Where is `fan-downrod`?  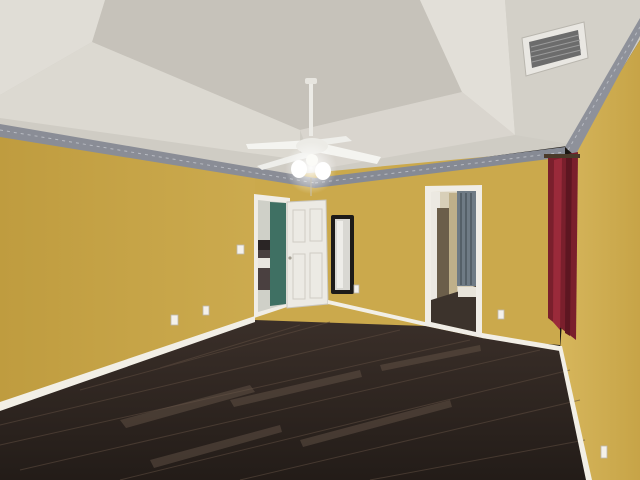 fan-downrod is located at coordinates (311, 108).